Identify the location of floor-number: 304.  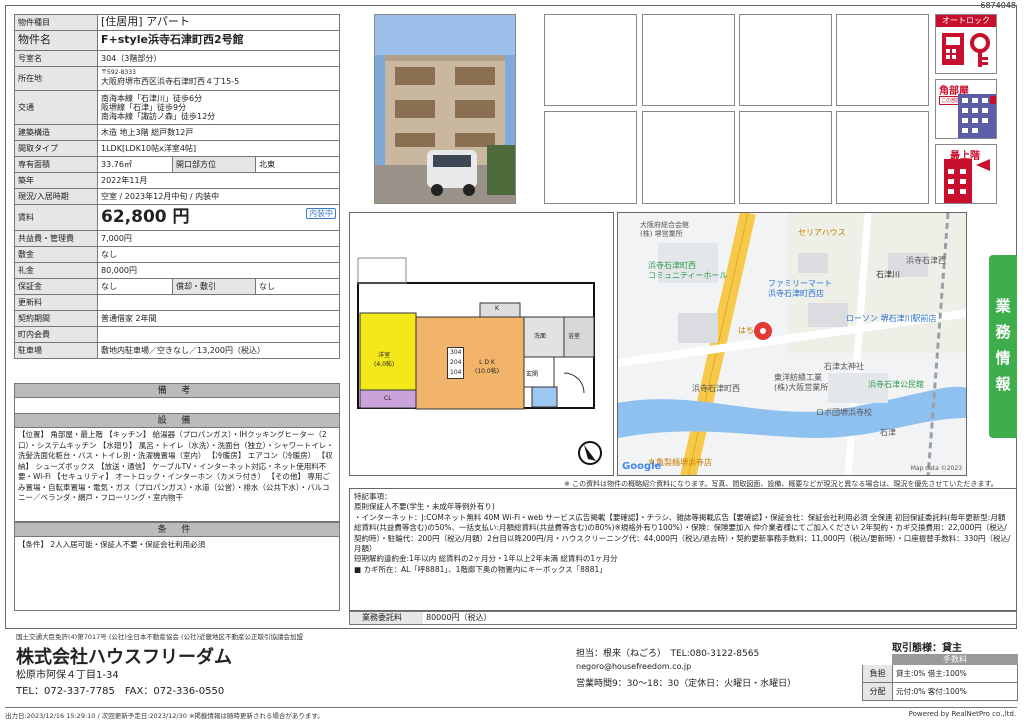
(456, 352).